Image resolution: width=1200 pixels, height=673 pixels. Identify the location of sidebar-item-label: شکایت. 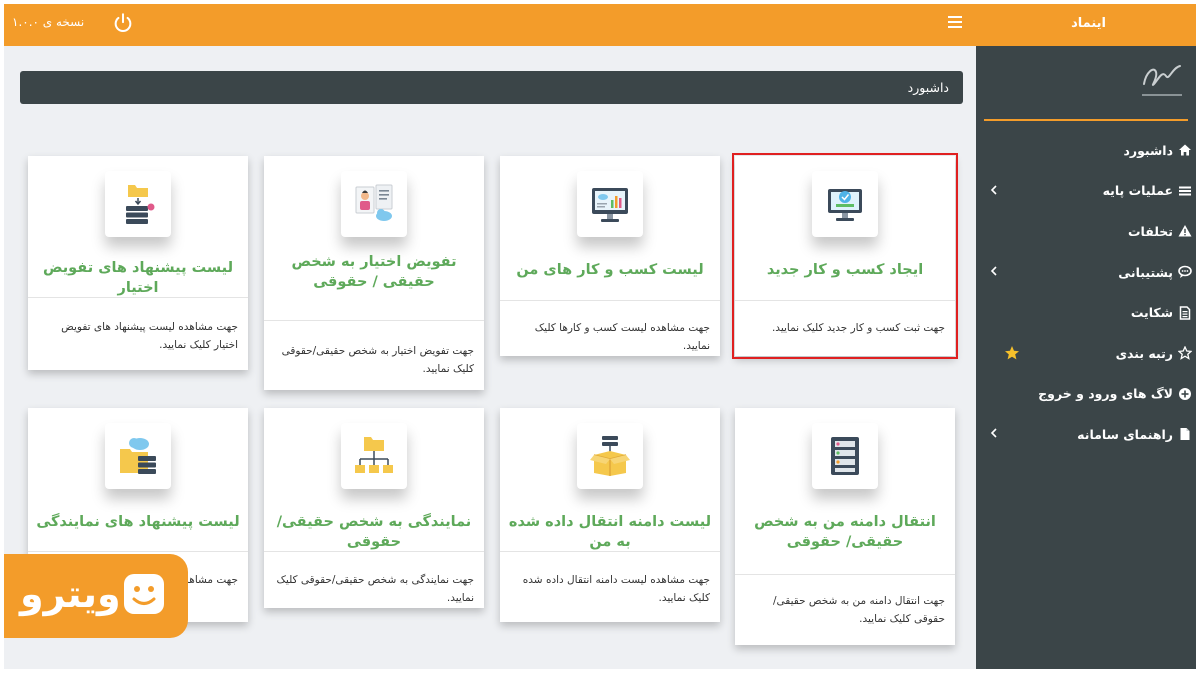
(1151, 313).